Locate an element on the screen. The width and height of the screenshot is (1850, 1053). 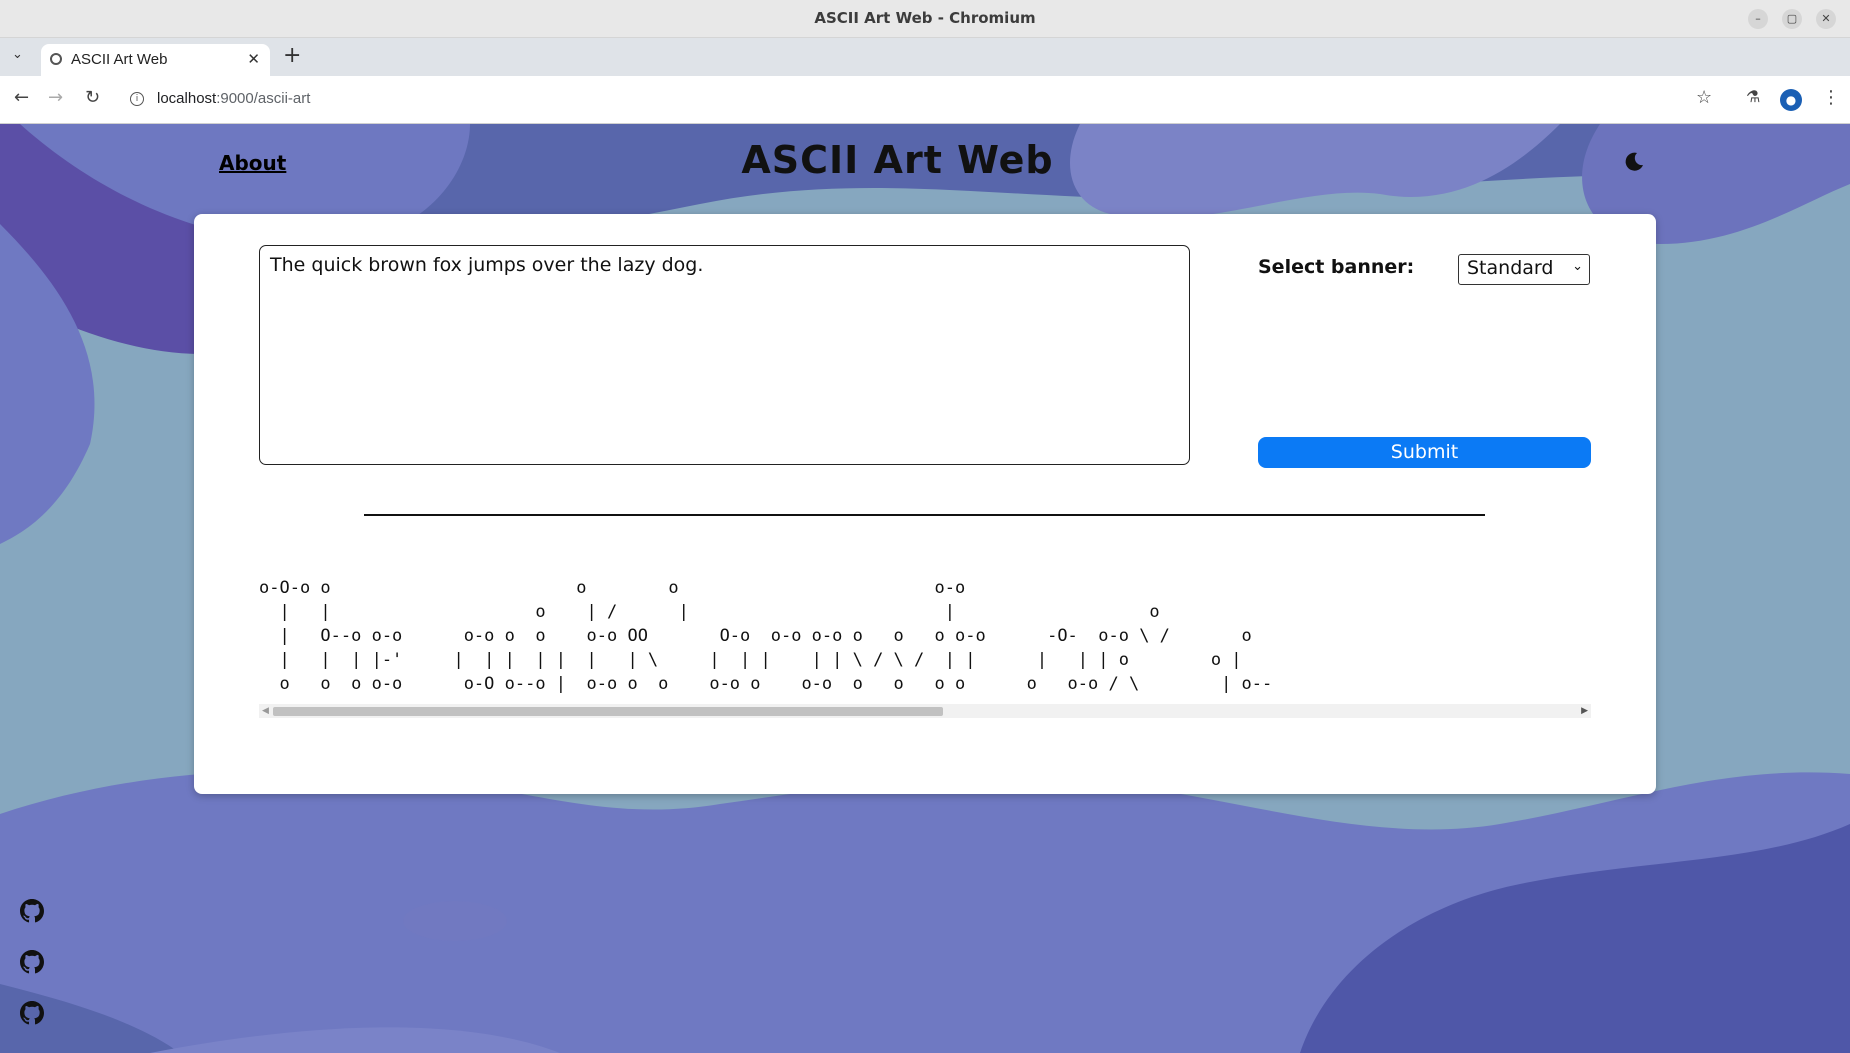
submit-button: Submit is located at coordinates (1424, 452).